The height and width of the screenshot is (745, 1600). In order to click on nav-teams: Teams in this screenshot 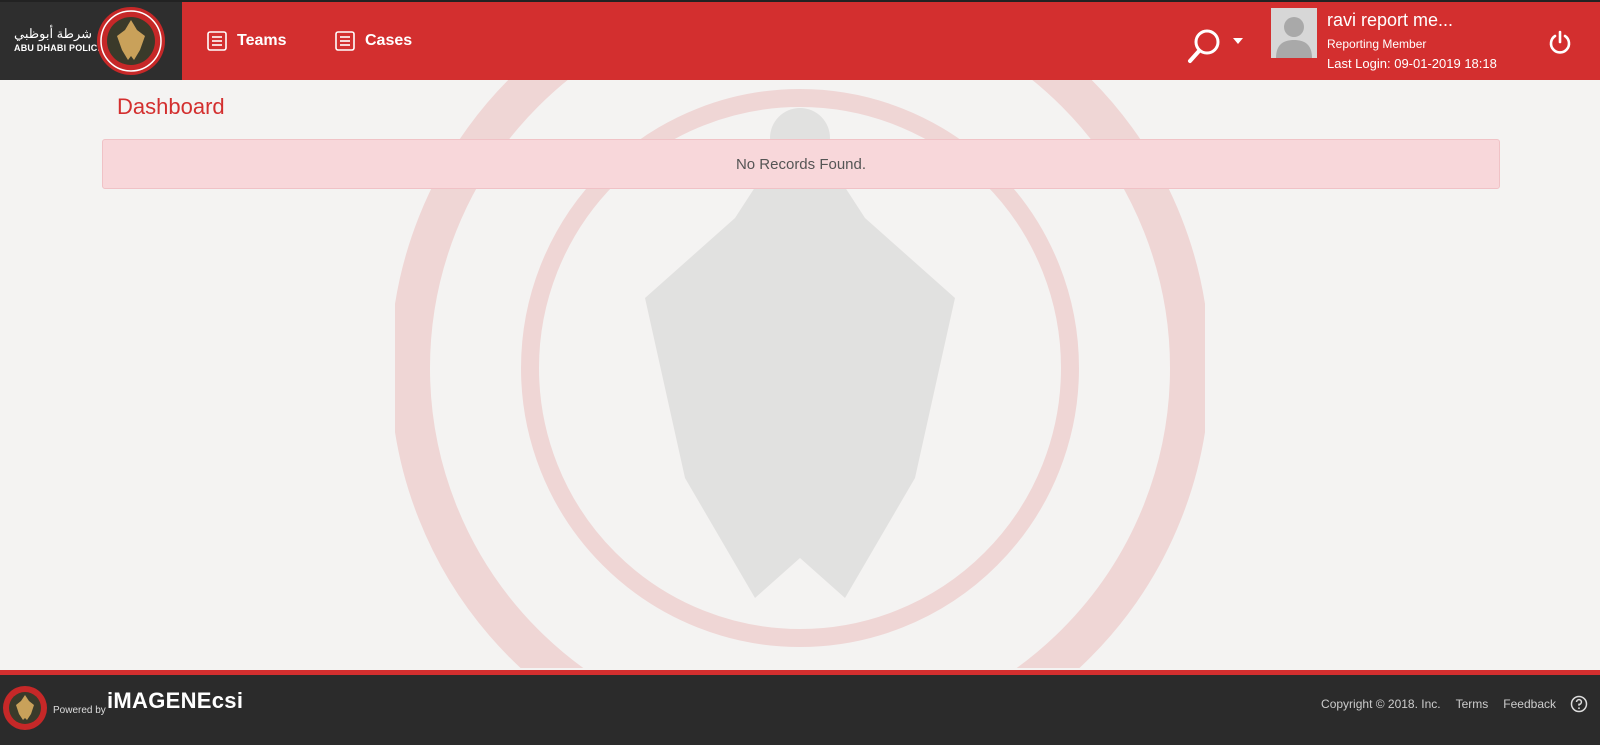, I will do `click(246, 41)`.